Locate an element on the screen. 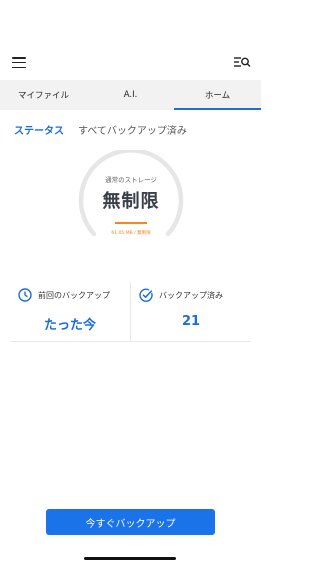 The width and height of the screenshot is (320, 567). storage-value: 無制限 is located at coordinates (131, 201).